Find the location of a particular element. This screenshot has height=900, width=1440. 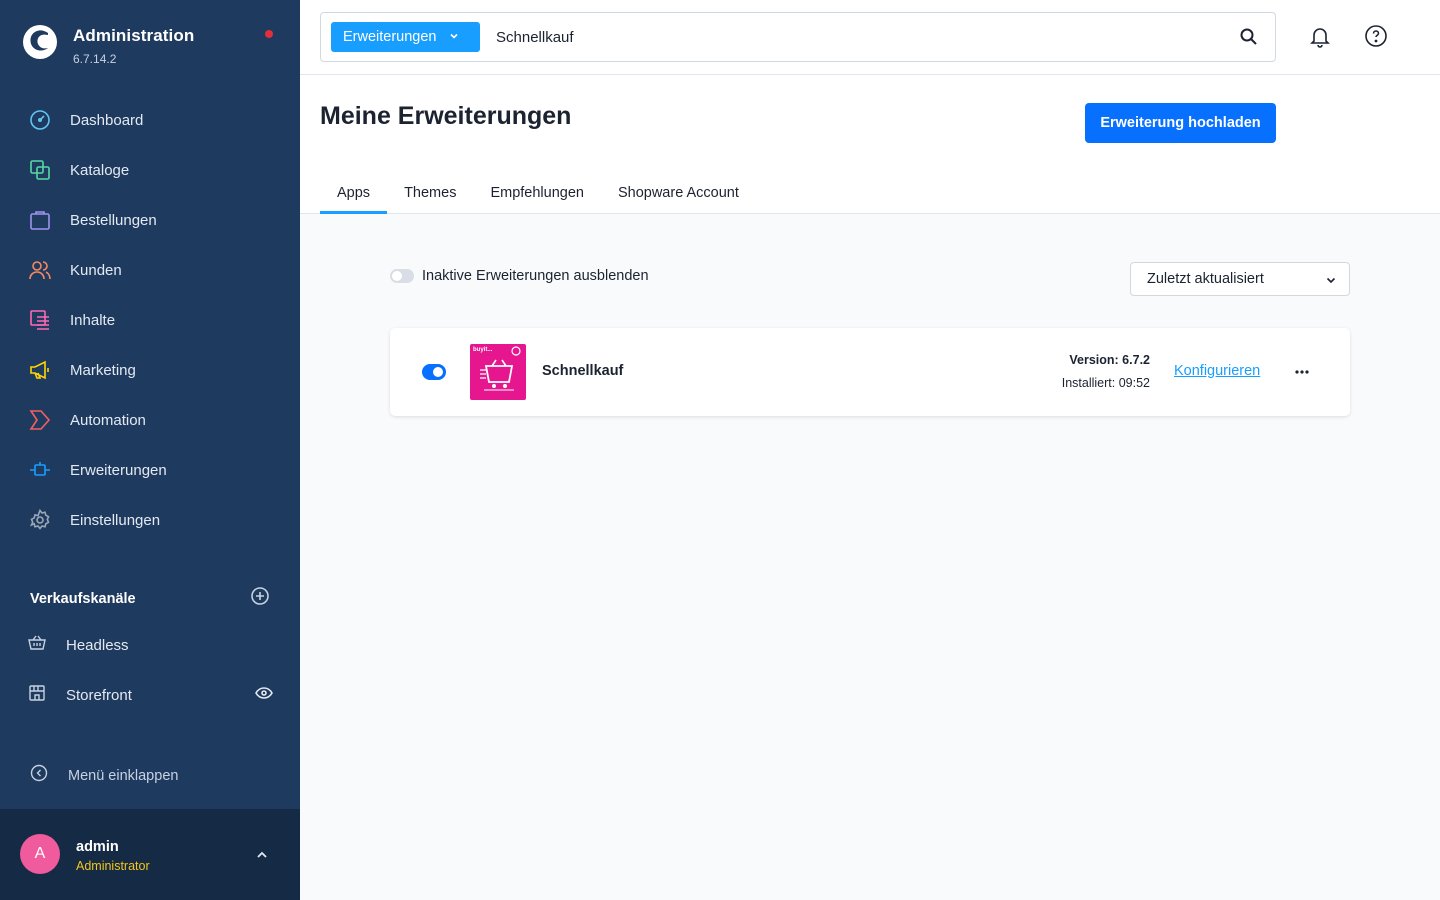

sales-channel-label: Storefront is located at coordinates (99, 695).